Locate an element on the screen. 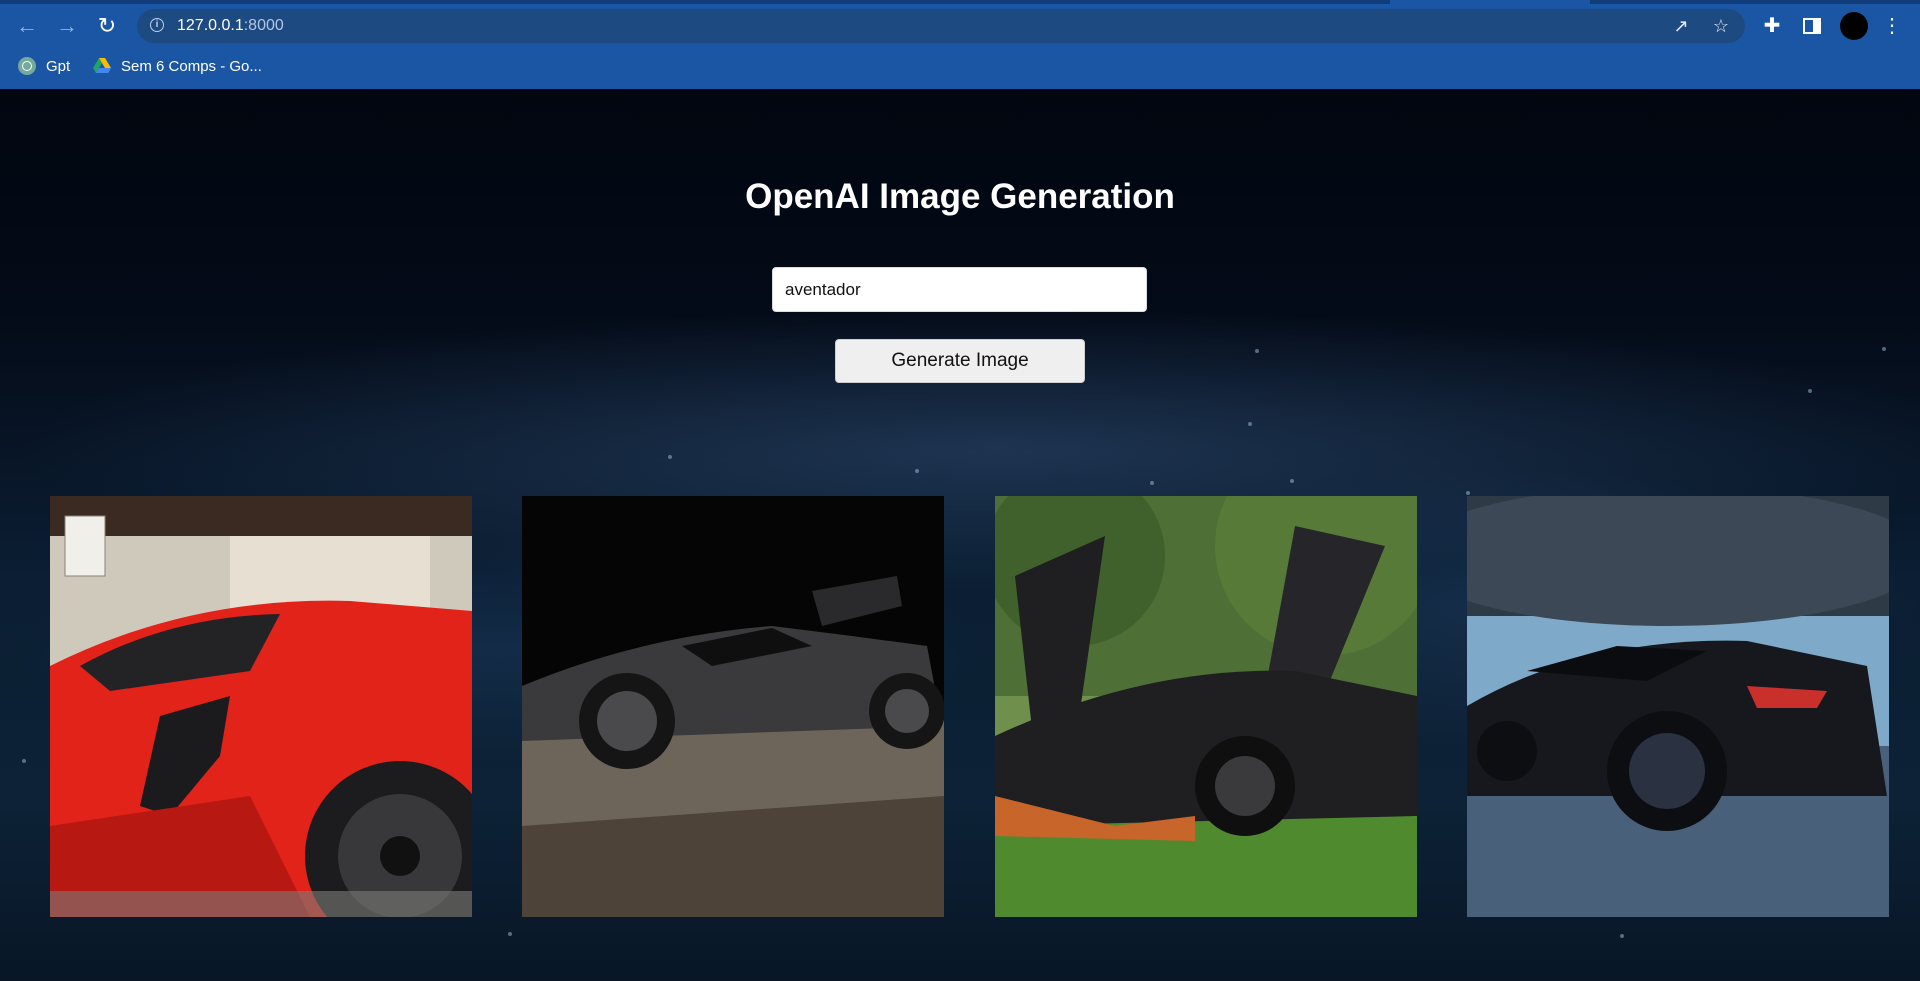 This screenshot has width=1920, height=981. arrow-left-icon: ← is located at coordinates (27, 25).